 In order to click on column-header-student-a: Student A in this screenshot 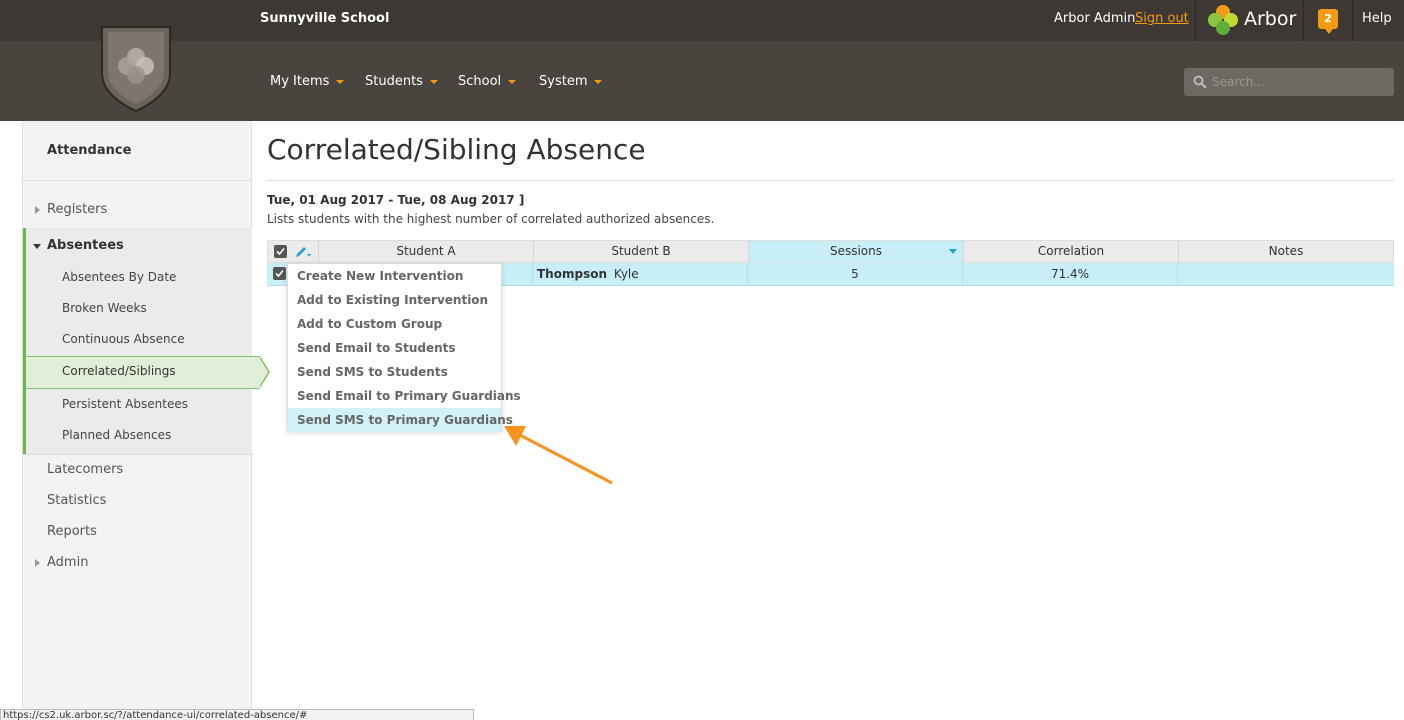, I will do `click(425, 251)`.